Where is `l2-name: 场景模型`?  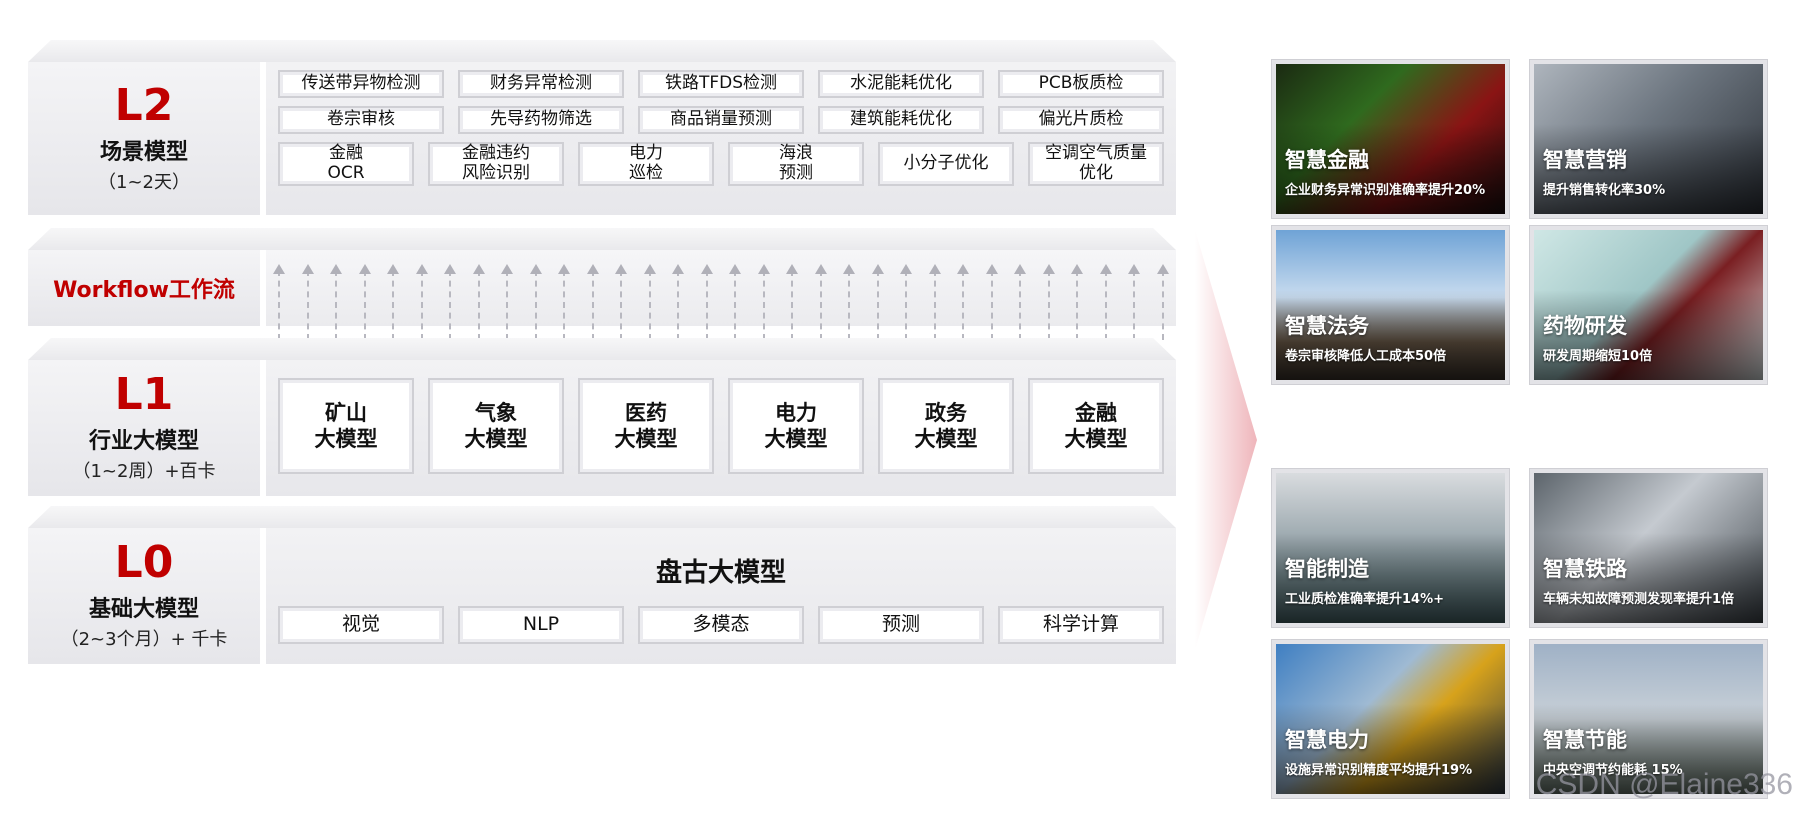 l2-name: 场景模型 is located at coordinates (143, 152).